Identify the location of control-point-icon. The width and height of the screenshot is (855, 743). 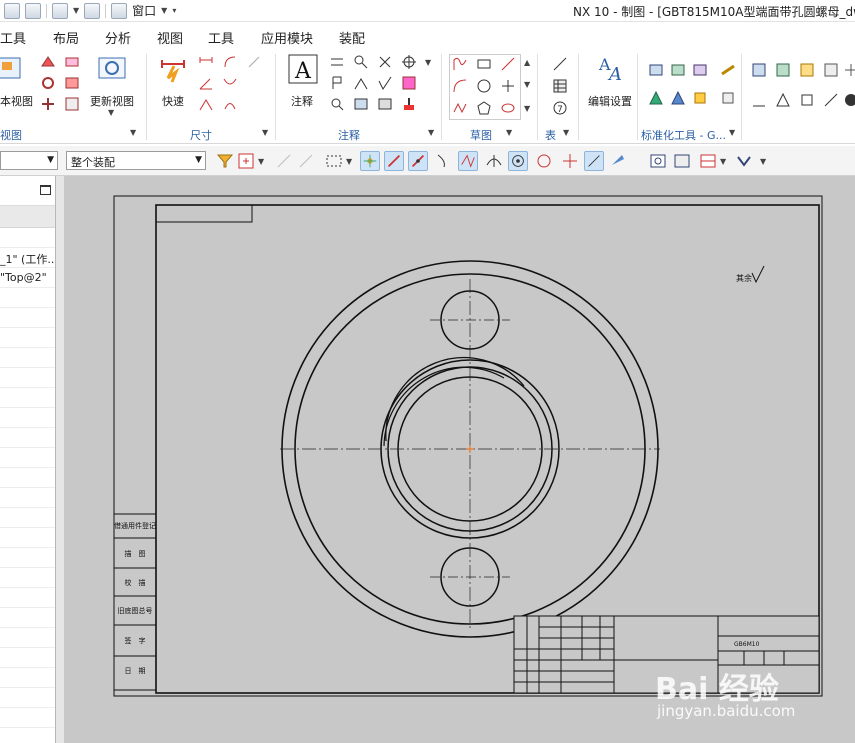
(444, 161).